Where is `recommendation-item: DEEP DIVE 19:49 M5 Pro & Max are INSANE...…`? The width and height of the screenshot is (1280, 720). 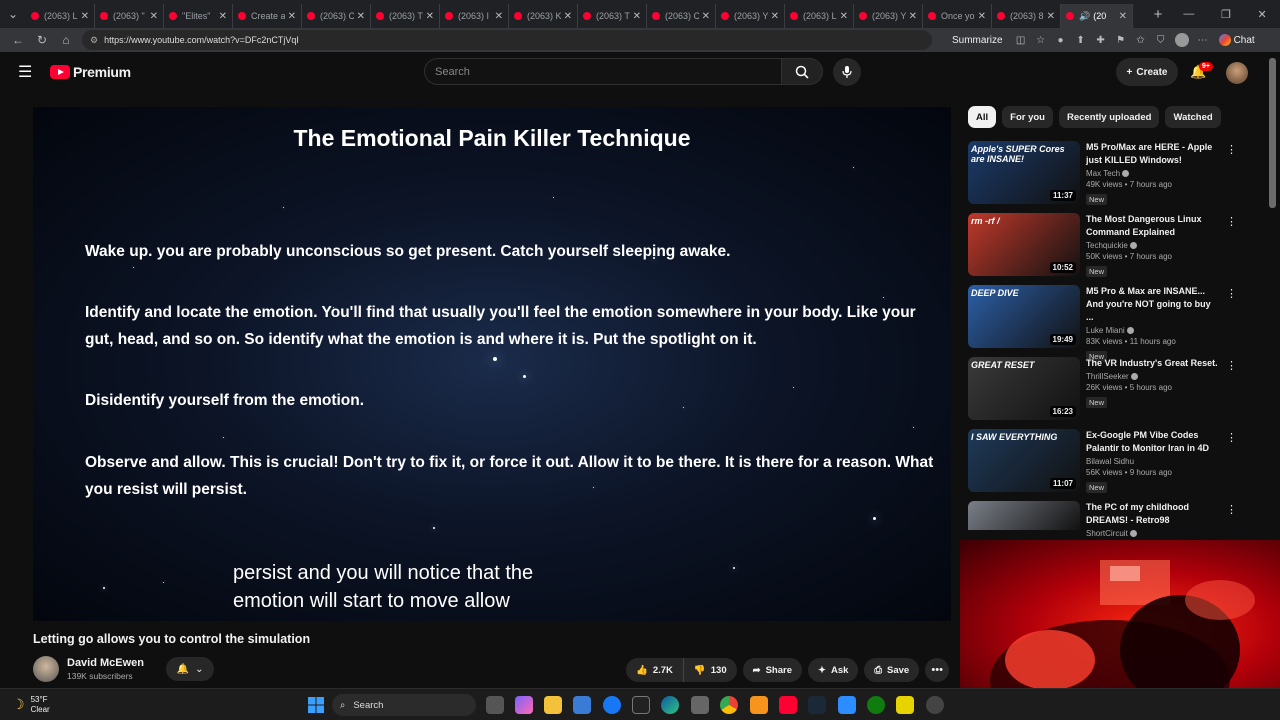
recommendation-item: DEEP DIVE 19:49 M5 Pro & Max are INSANE...… is located at coordinates (1118, 323).